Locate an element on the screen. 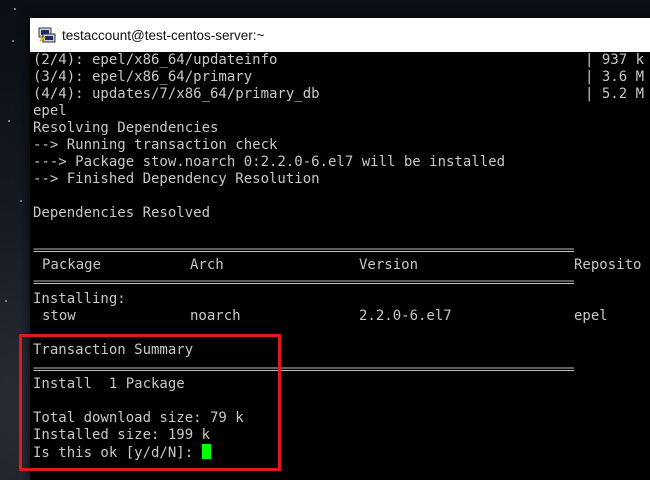  header-version: Version is located at coordinates (389, 265).